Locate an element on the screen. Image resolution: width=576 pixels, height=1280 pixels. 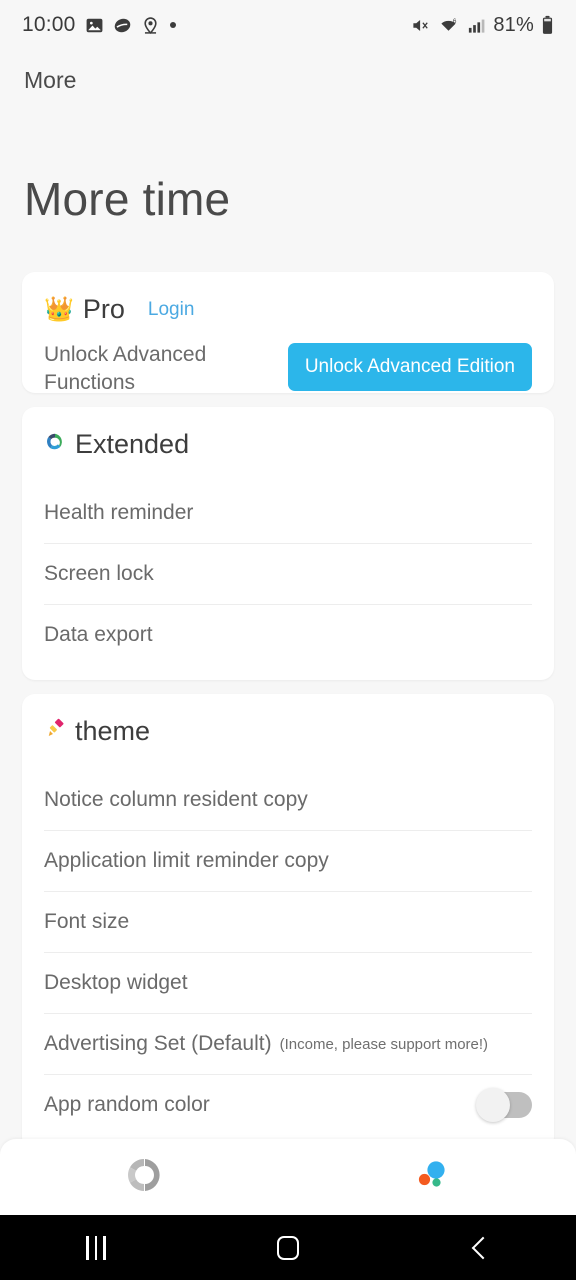
list-item: Screen lock is located at coordinates (288, 573).